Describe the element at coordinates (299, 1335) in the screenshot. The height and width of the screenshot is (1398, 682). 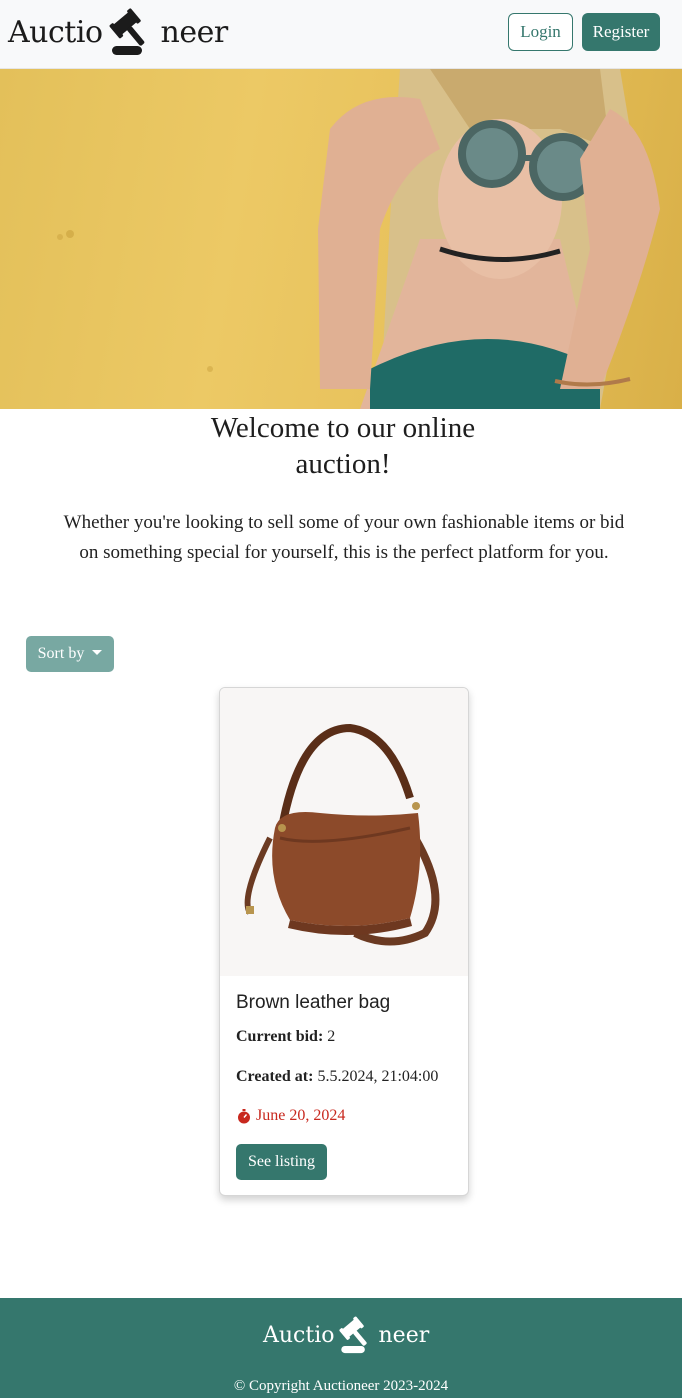
I see `footer-logo-text-left: Auctio` at that location.